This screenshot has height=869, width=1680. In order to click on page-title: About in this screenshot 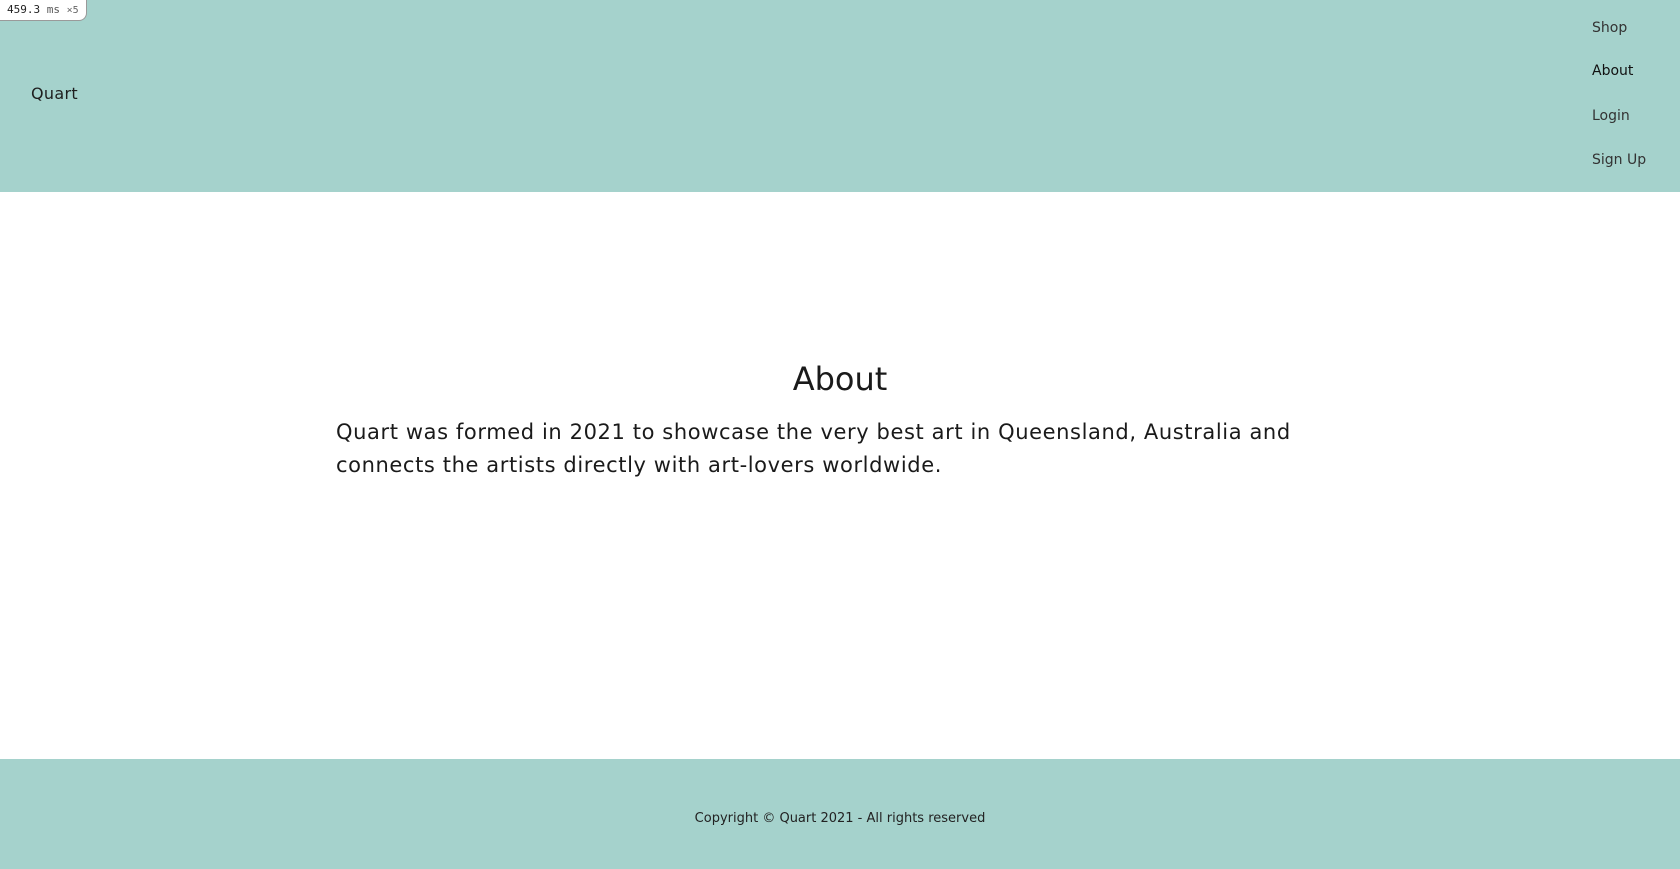, I will do `click(840, 379)`.